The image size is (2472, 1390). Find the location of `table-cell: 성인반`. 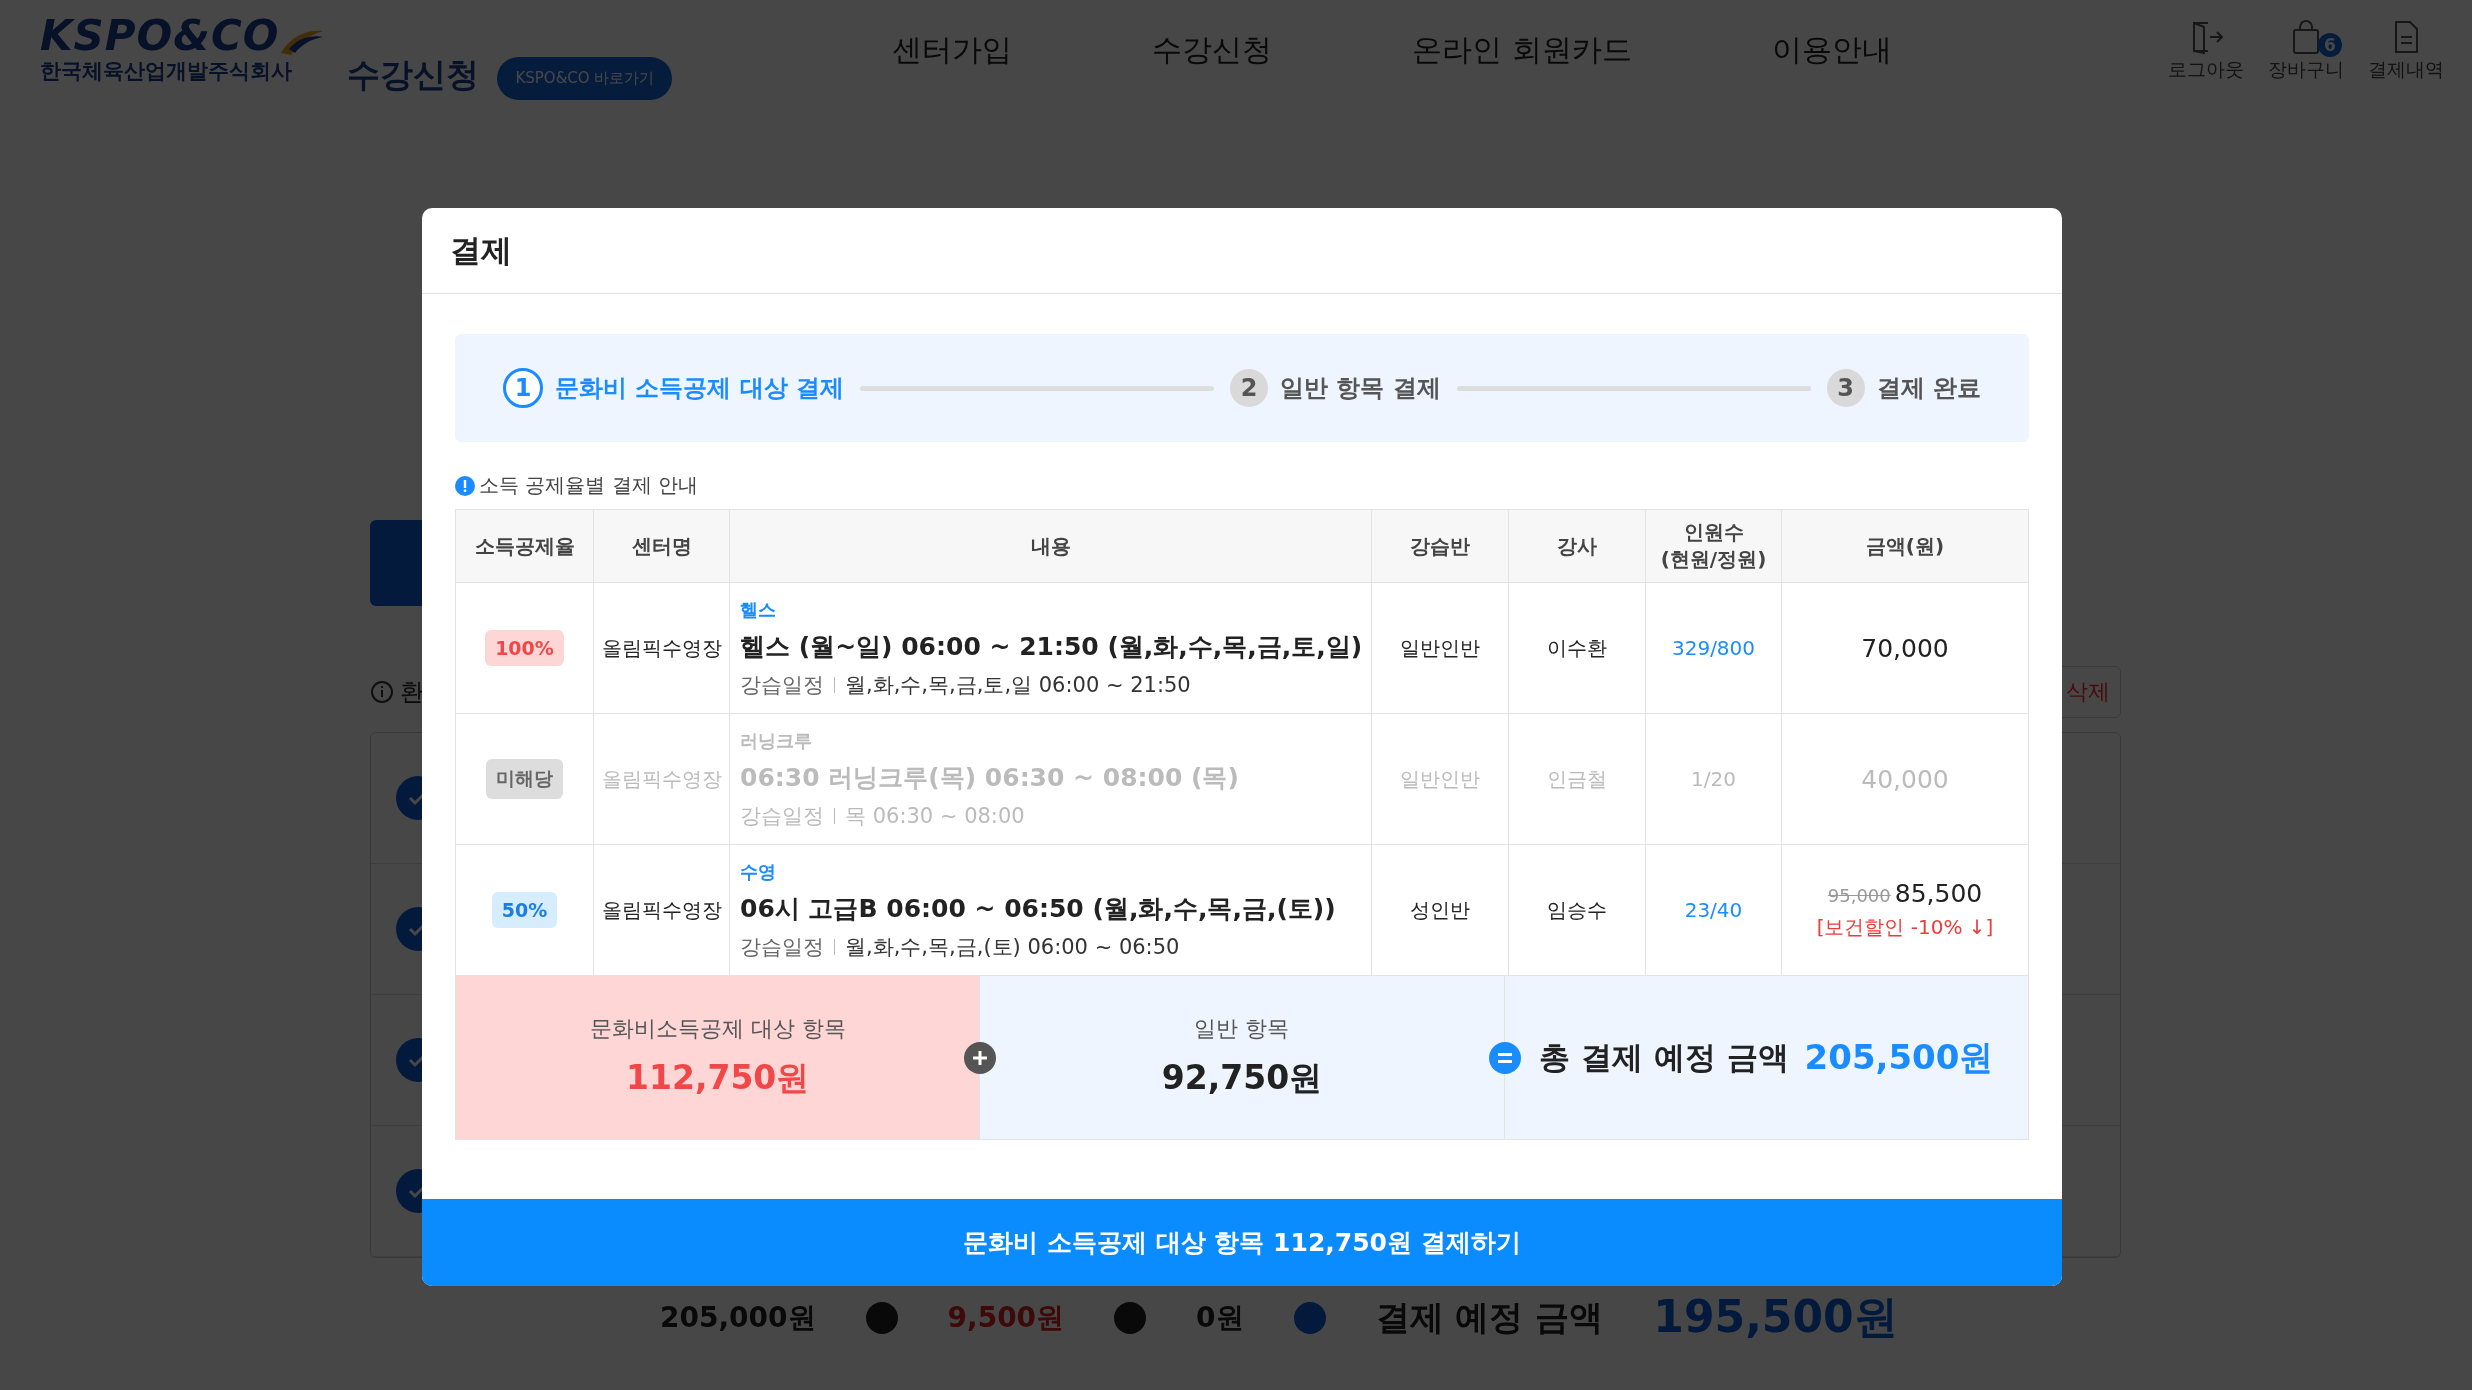

table-cell: 성인반 is located at coordinates (1440, 910).